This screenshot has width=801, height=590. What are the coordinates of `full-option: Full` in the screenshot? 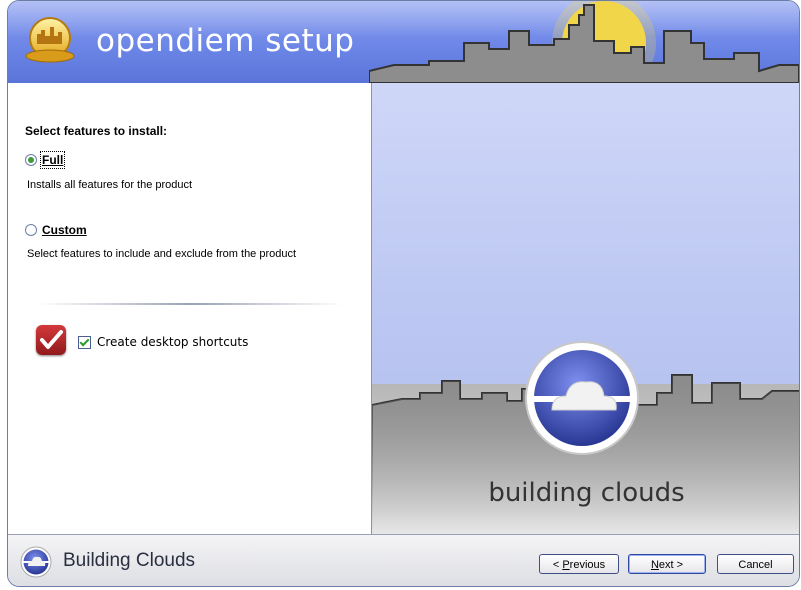 It's located at (45, 160).